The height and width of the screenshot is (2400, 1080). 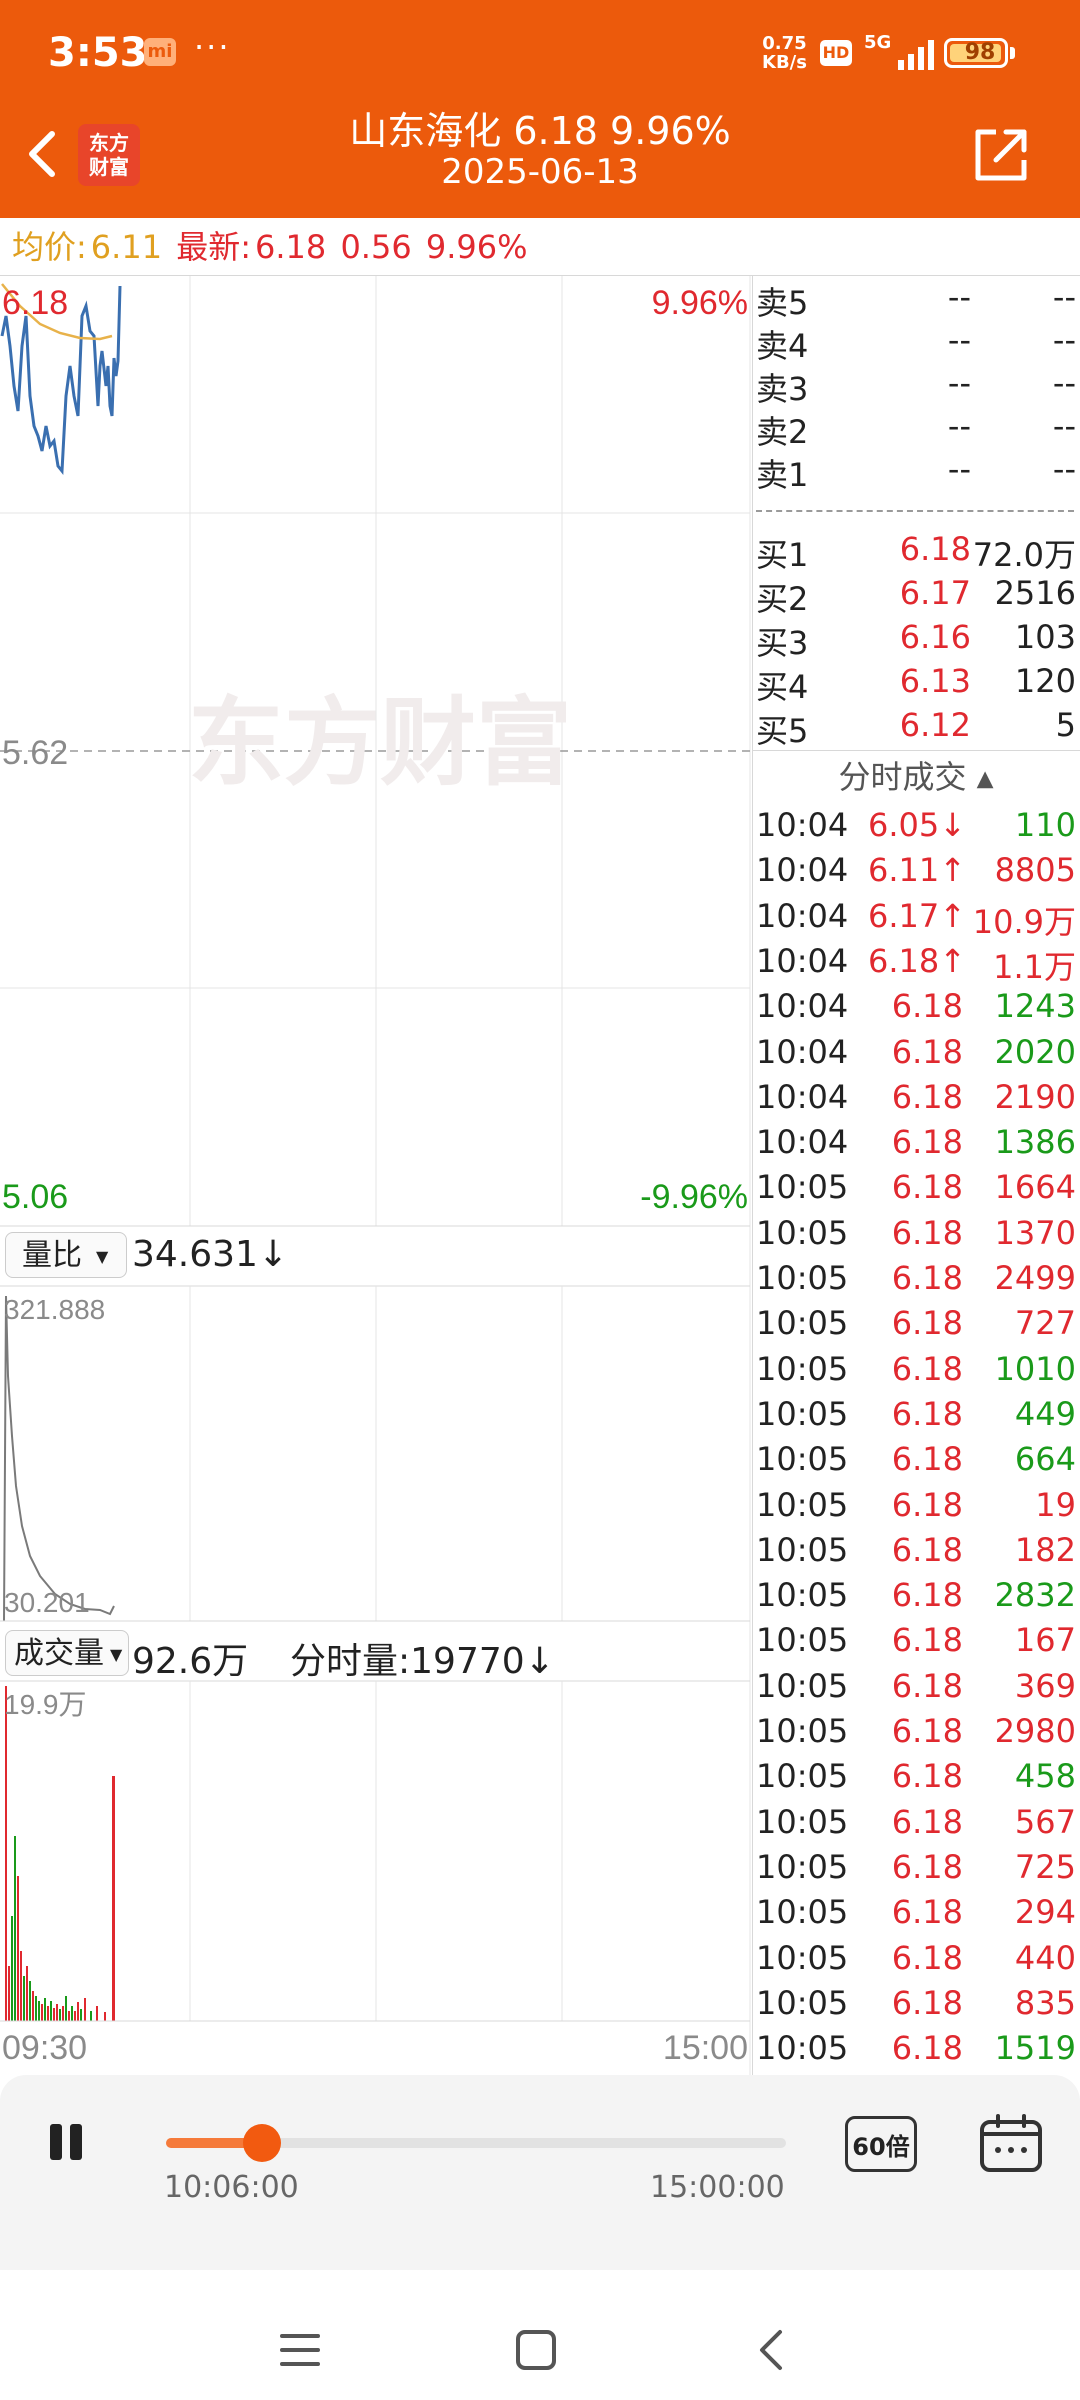 What do you see at coordinates (1045, 1866) in the screenshot?
I see `trade-volume: 725` at bounding box center [1045, 1866].